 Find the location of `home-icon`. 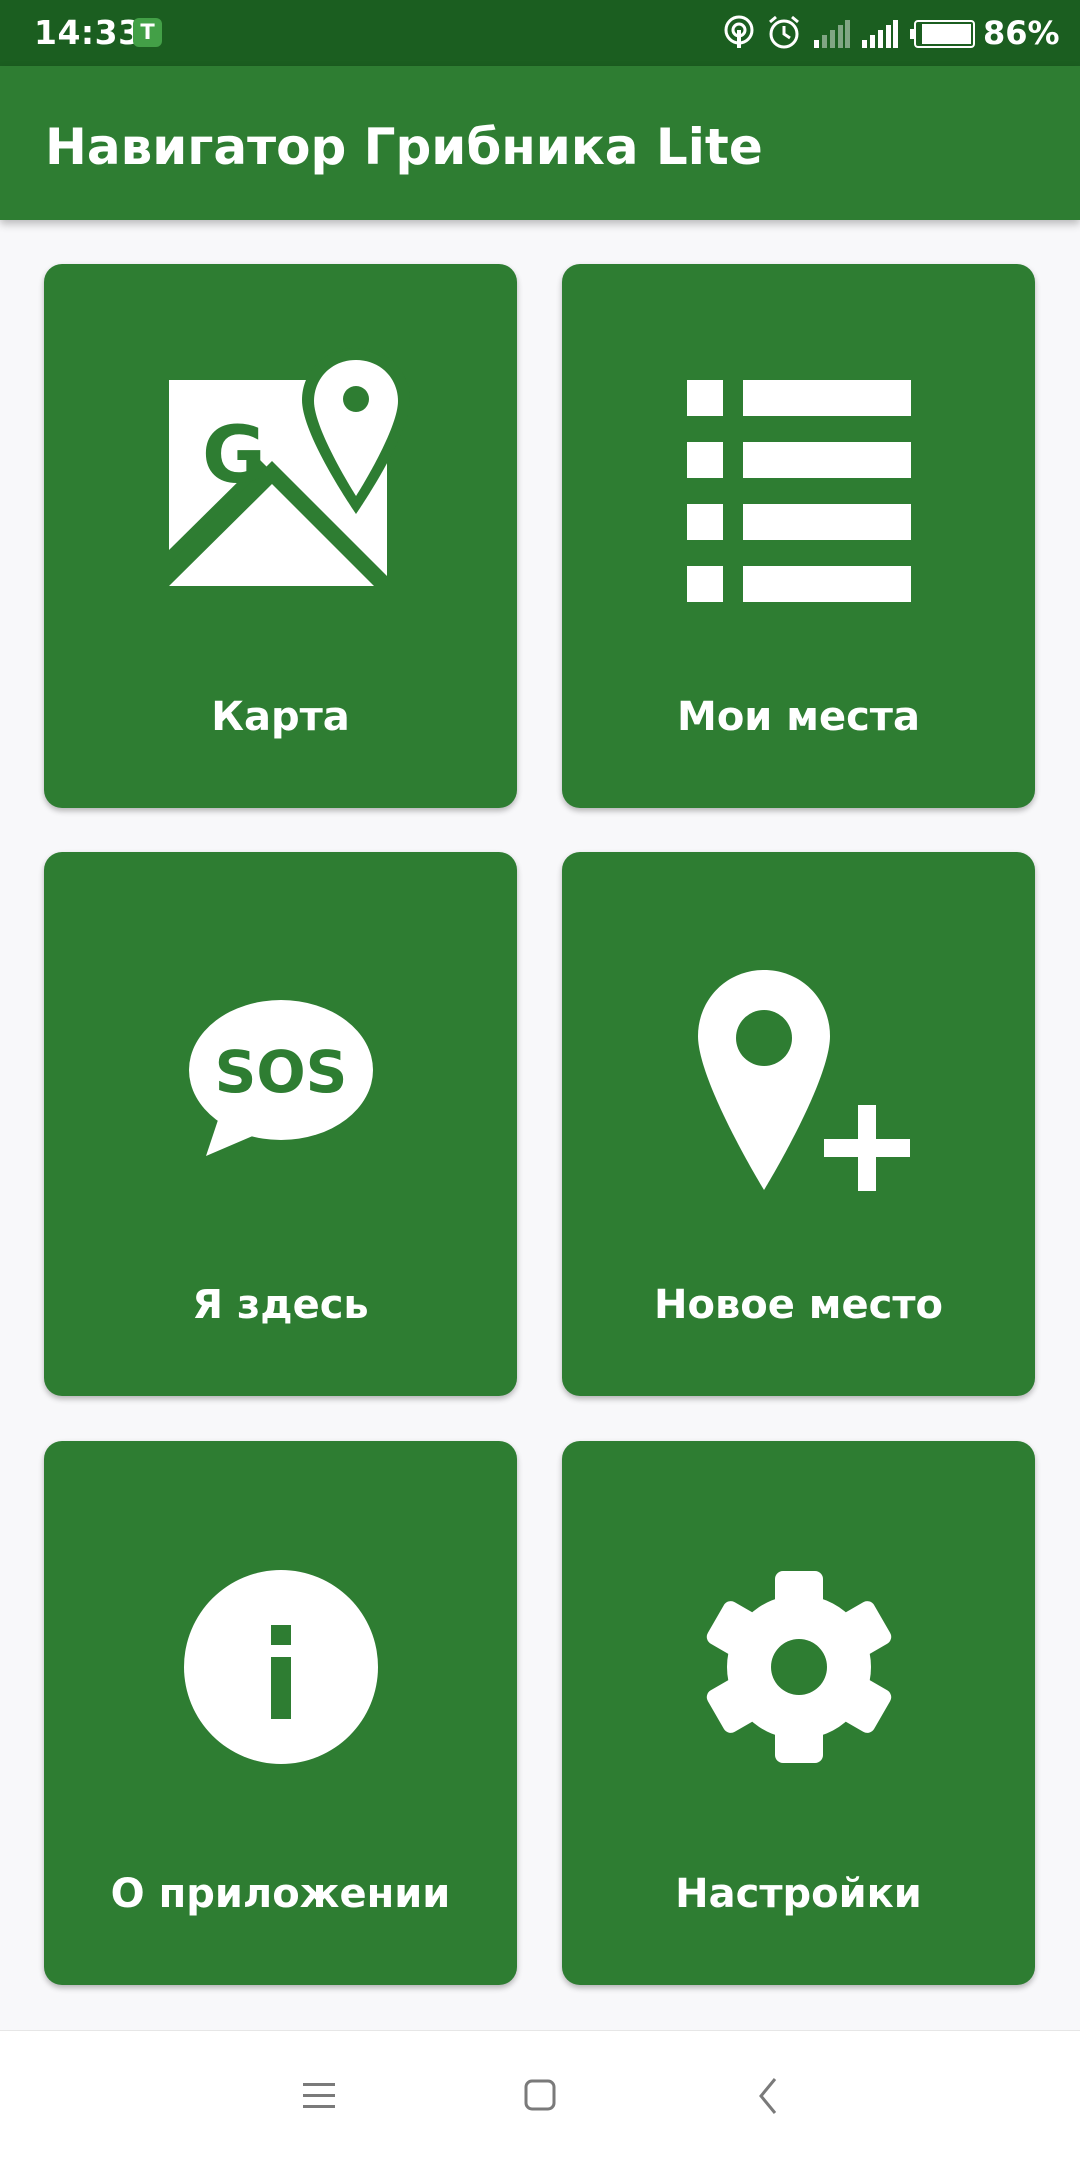

home-icon is located at coordinates (540, 2096).